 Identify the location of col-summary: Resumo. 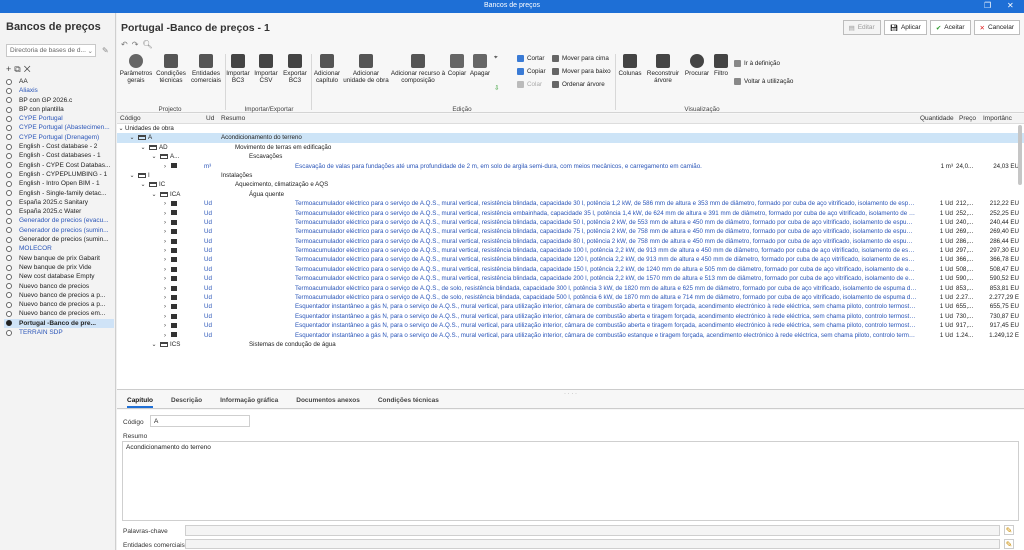
(233, 118).